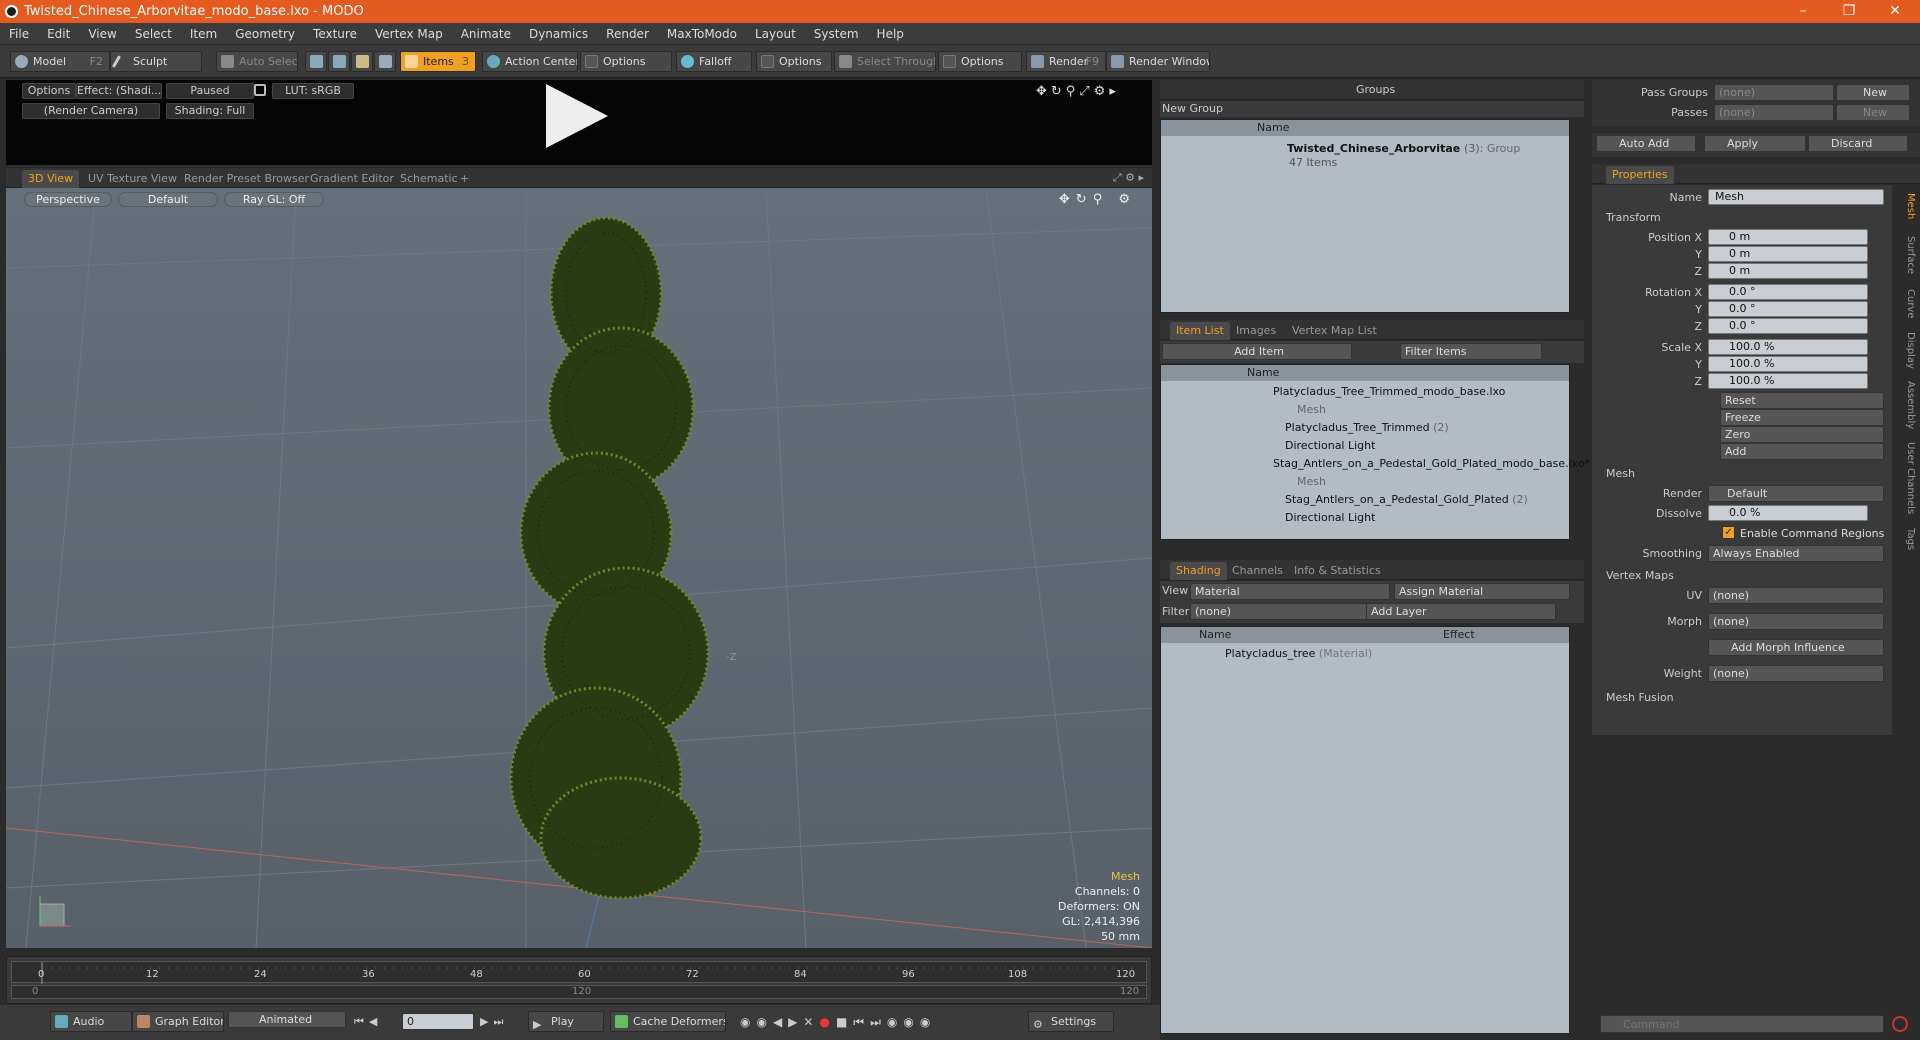  What do you see at coordinates (91, 111) in the screenshot?
I see `camera-dropdown: (Render Camera)` at bounding box center [91, 111].